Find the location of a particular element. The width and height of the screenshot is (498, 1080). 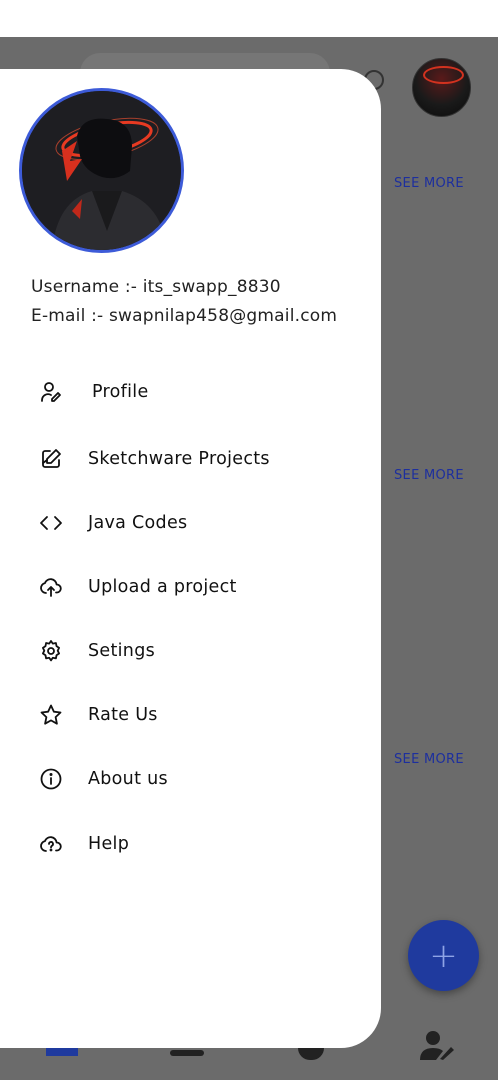

user-edit-icon is located at coordinates (51, 392).